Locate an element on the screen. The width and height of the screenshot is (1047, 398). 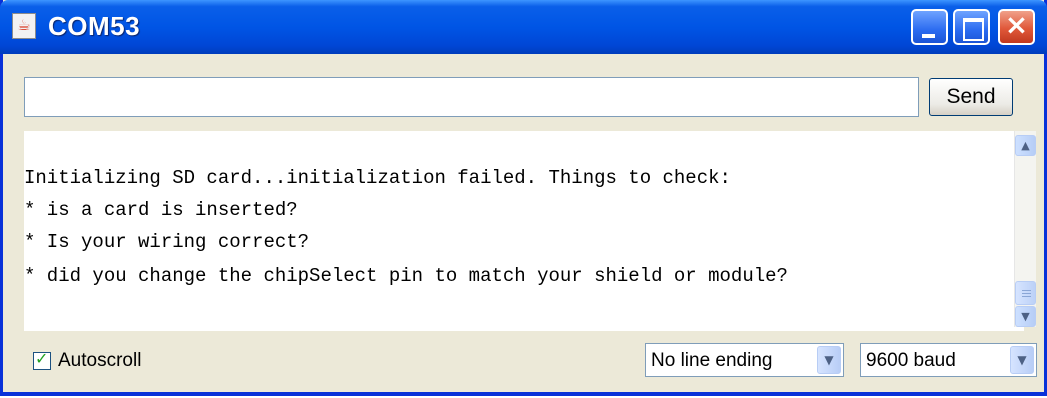
send-input is located at coordinates (471, 97).